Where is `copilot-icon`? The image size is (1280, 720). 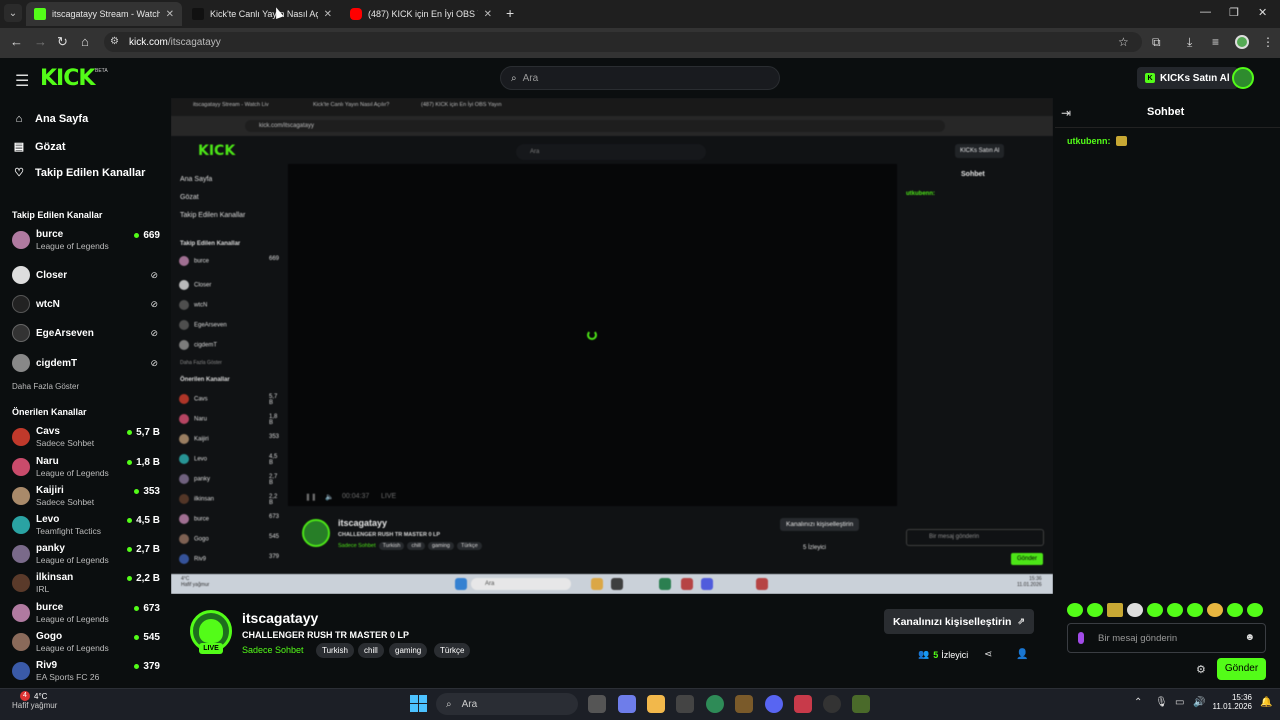 copilot-icon is located at coordinates (627, 704).